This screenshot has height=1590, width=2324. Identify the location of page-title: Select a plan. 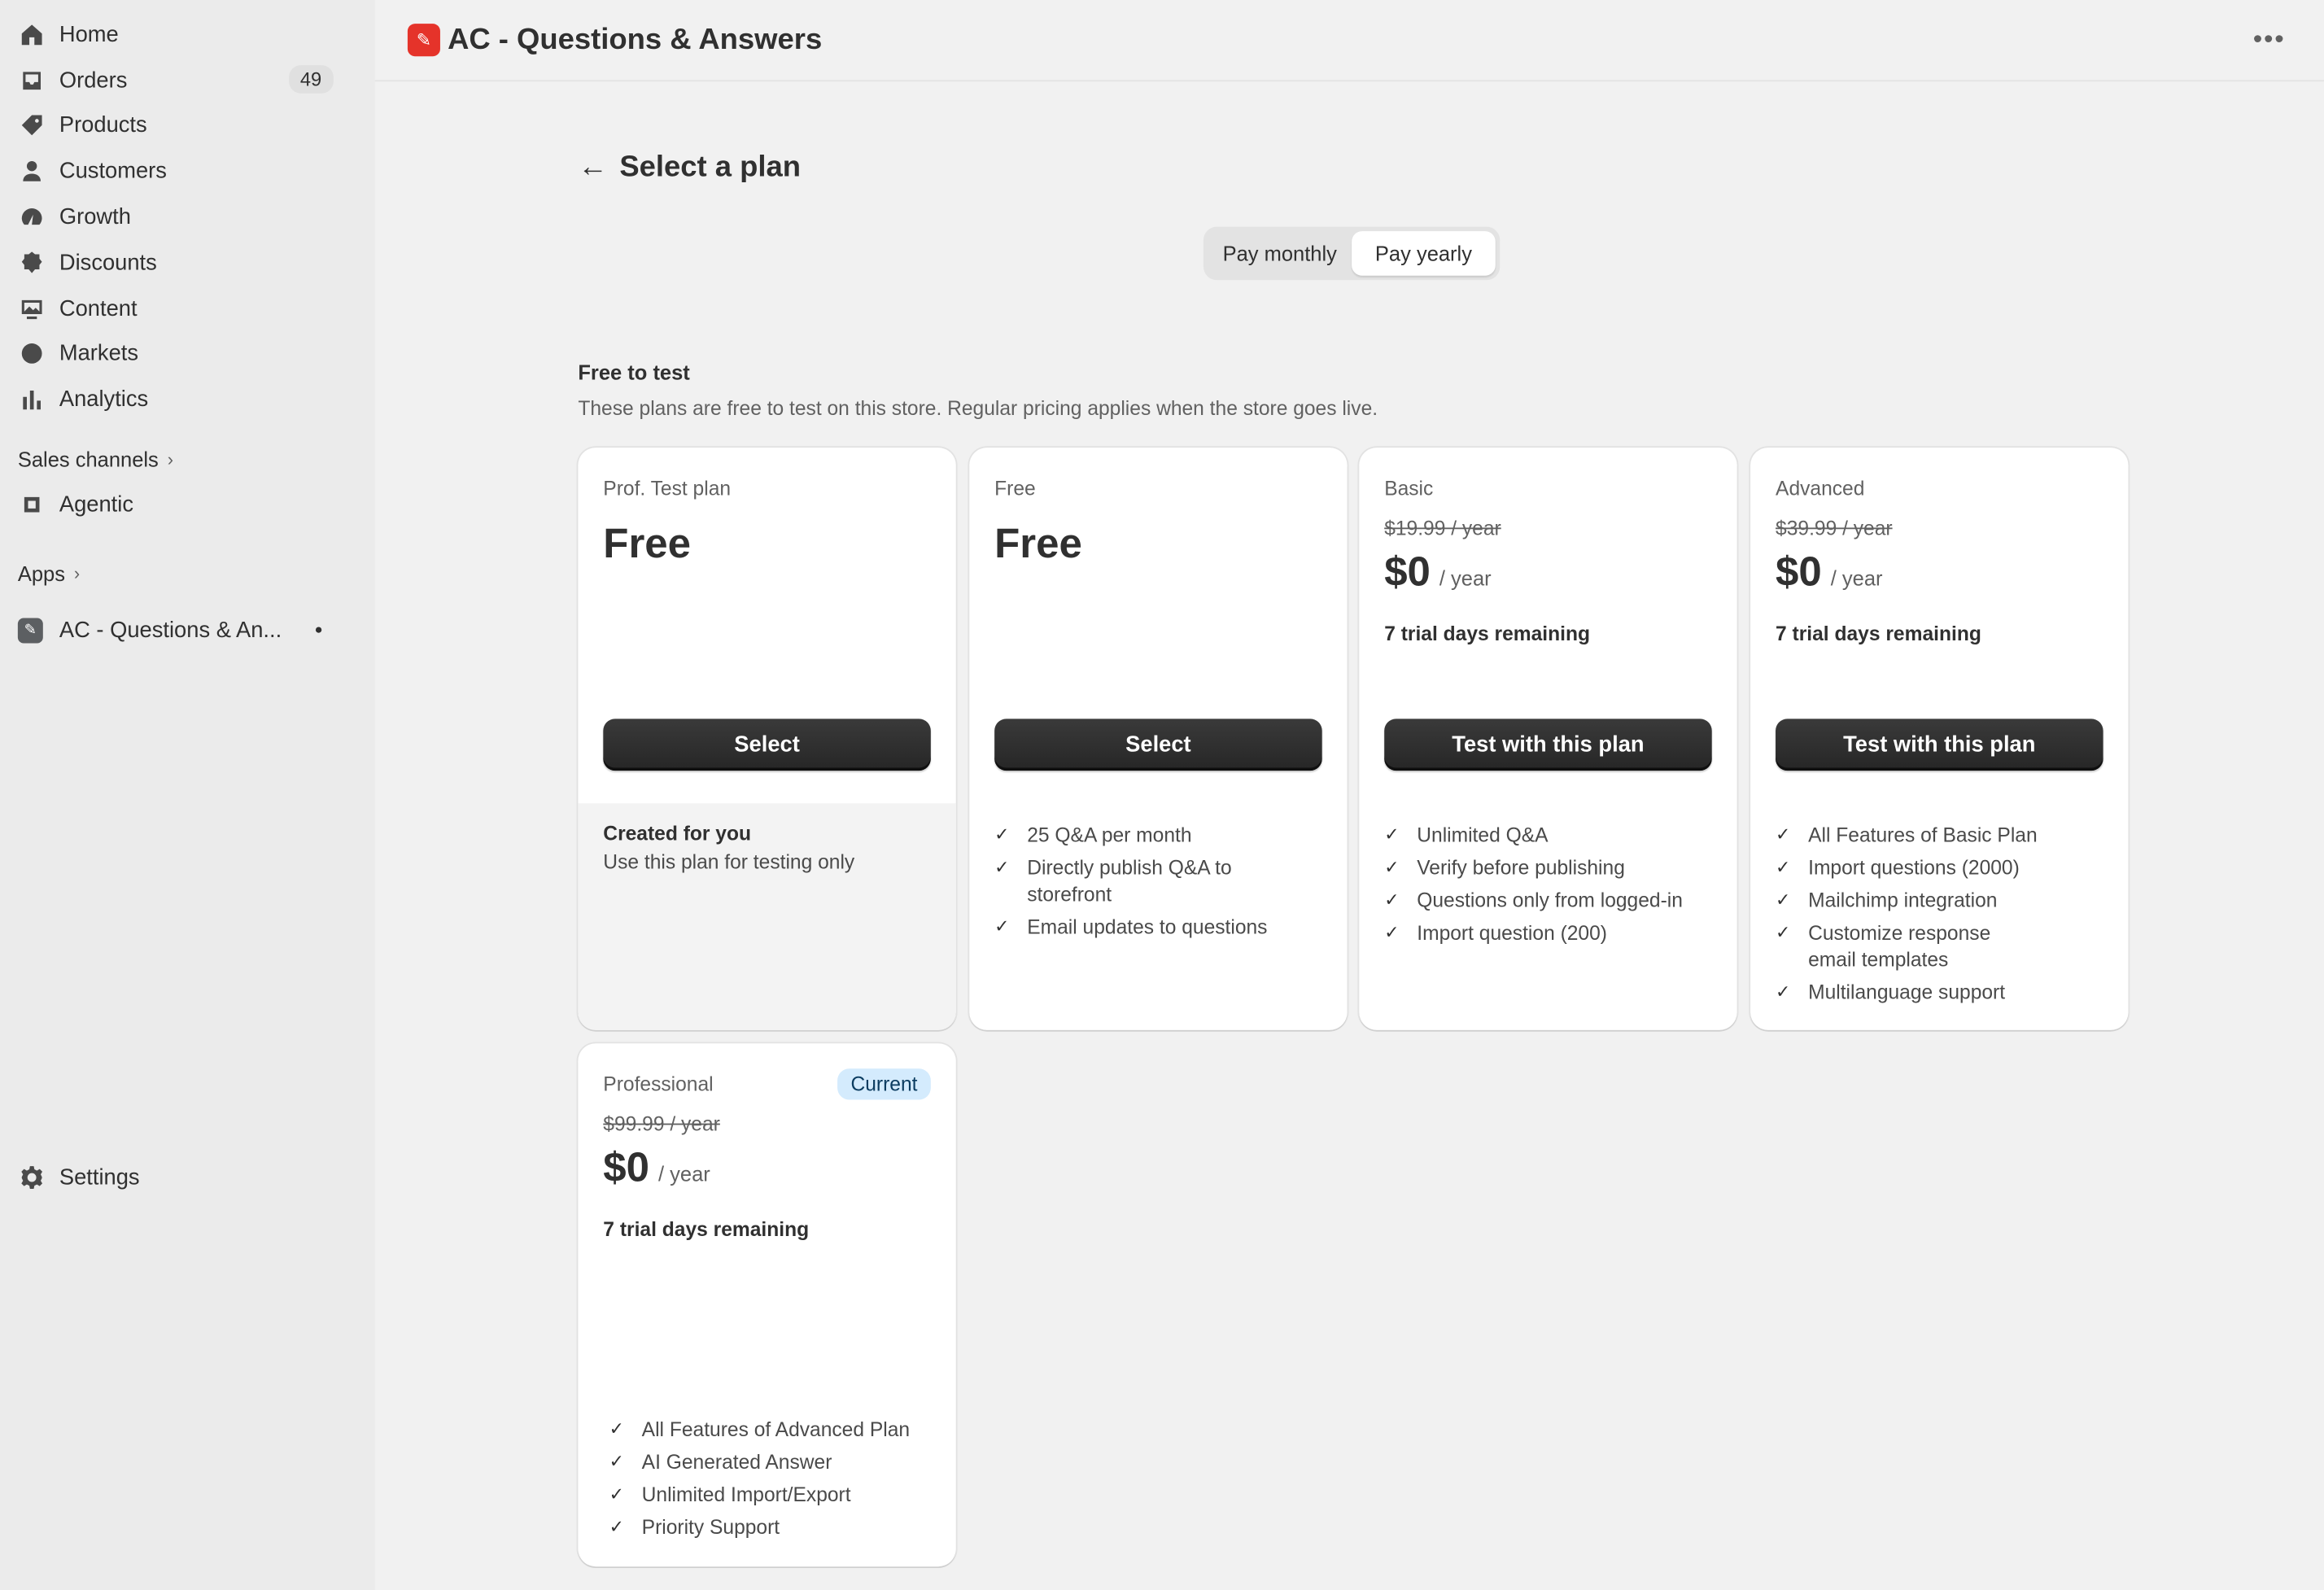
(710, 166).